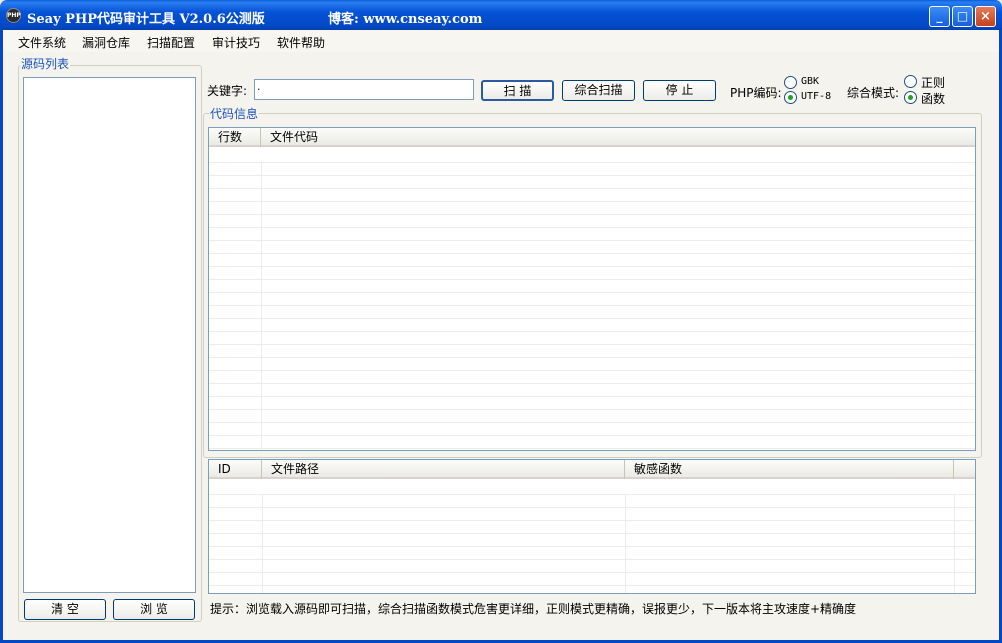 This screenshot has height=643, width=1002. What do you see at coordinates (234, 113) in the screenshot?
I see `code-info-label: 代码信息` at bounding box center [234, 113].